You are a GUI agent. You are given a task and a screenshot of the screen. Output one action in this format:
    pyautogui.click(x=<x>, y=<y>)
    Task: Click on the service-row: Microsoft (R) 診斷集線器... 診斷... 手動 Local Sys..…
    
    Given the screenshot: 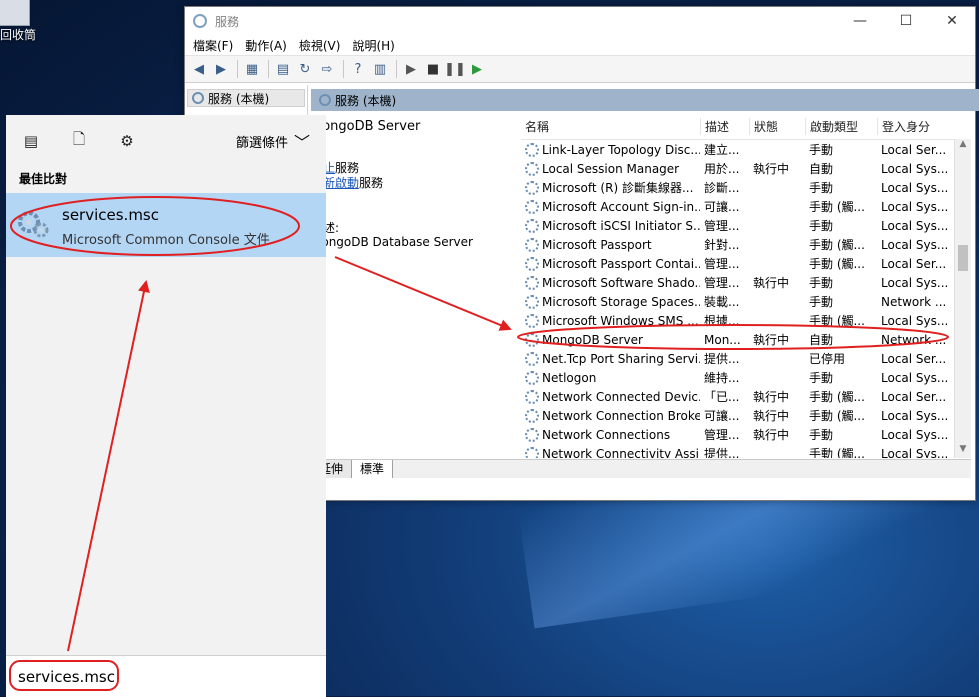 What is the action you would take?
    pyautogui.click(x=746, y=187)
    